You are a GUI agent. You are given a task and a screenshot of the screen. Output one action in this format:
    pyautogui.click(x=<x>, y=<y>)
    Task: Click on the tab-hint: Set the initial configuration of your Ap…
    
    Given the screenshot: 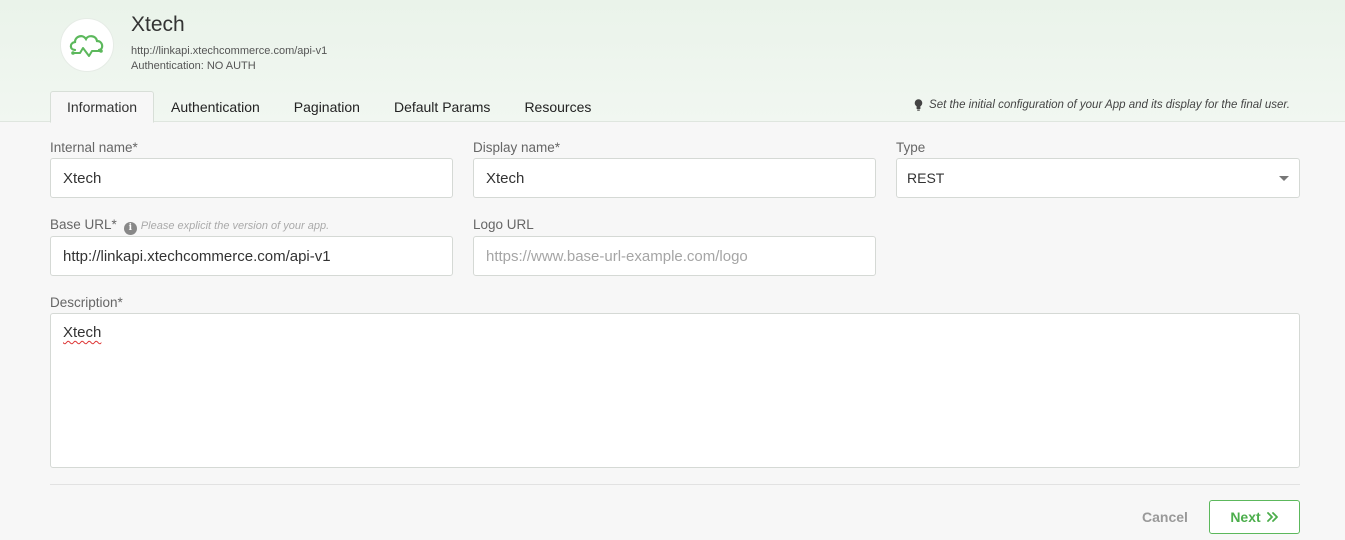 What is the action you would take?
    pyautogui.click(x=1102, y=105)
    